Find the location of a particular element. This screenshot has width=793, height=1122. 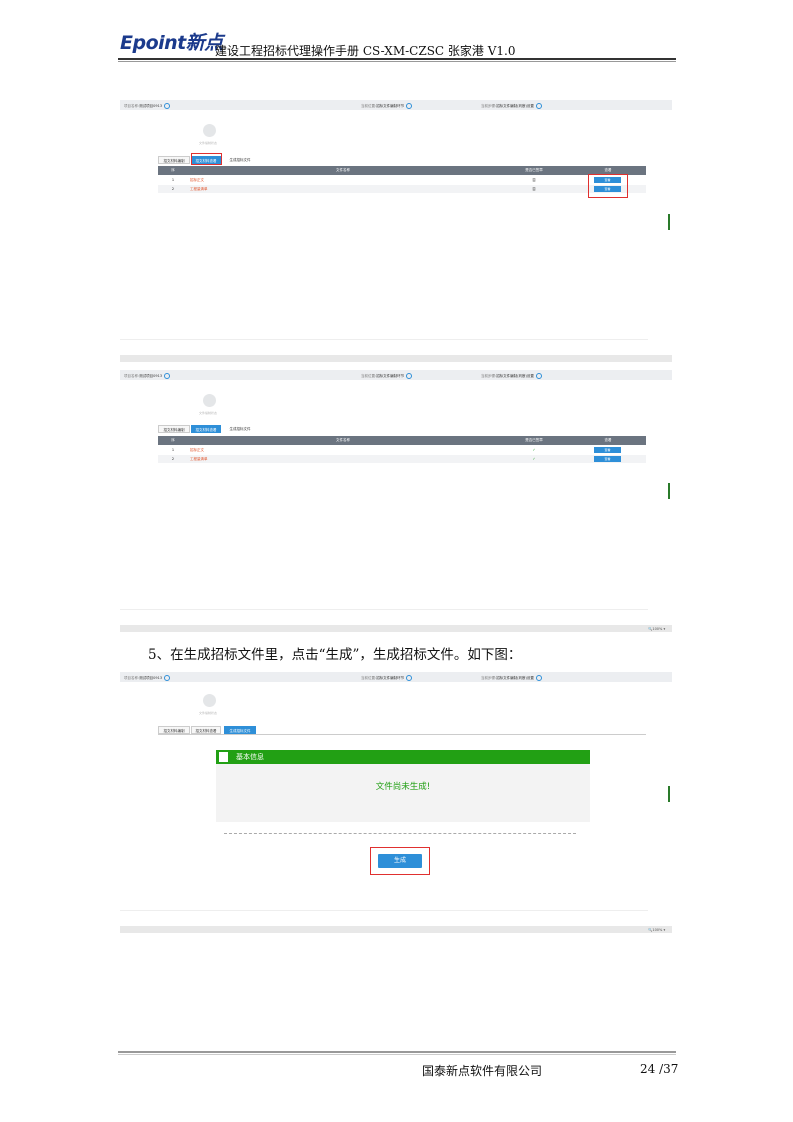

not-generated-message: 文件尚未生成! is located at coordinates (403, 787).